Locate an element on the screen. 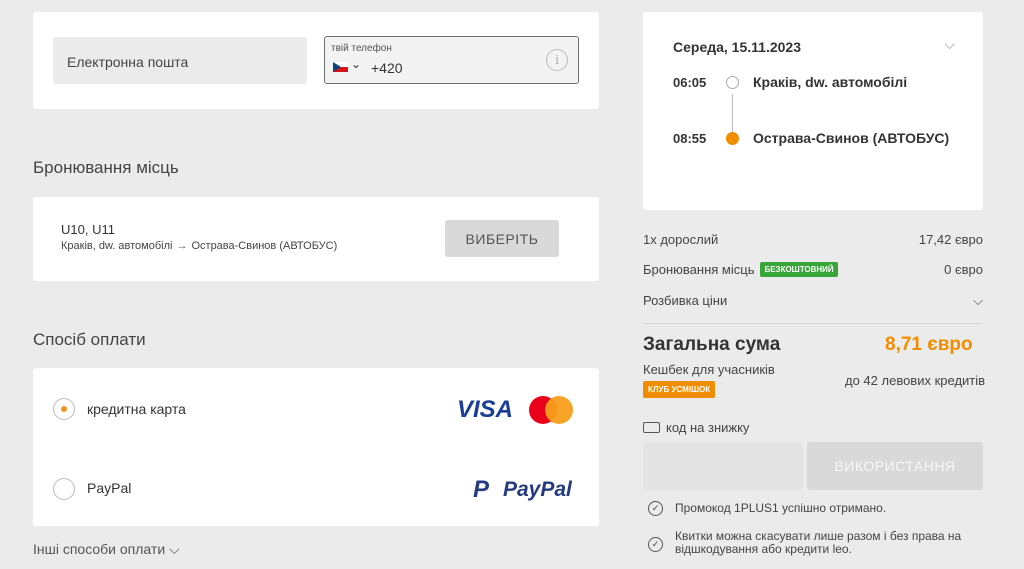  discount-code-toggle: код на знижку is located at coordinates (696, 427).